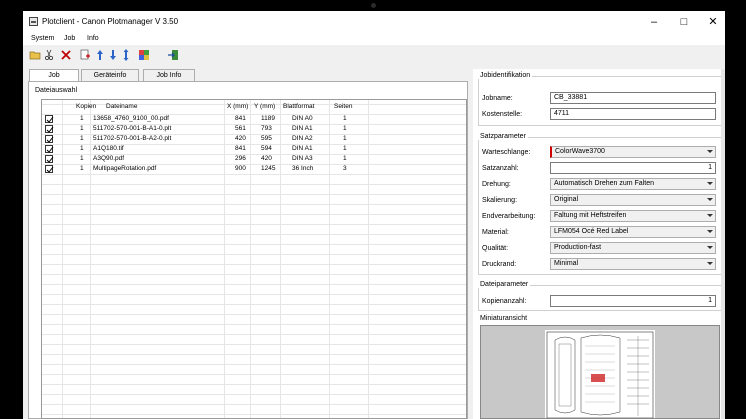 The image size is (746, 419). What do you see at coordinates (86, 106) in the screenshot?
I see `col-header-kopien: Kopien` at bounding box center [86, 106].